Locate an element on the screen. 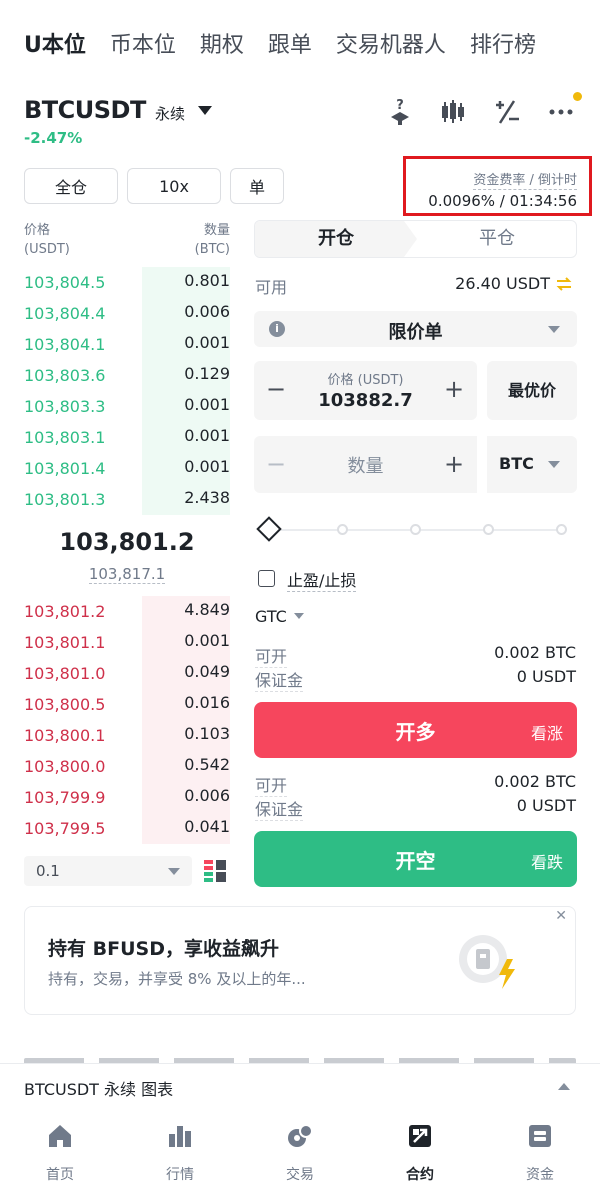  ask-qty: 0.006 is located at coordinates (207, 311).